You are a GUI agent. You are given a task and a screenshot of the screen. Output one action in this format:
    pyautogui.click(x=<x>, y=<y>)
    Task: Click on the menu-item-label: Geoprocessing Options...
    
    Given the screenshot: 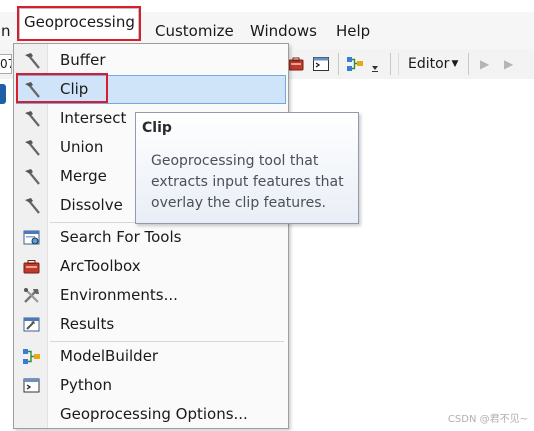 What is the action you would take?
    pyautogui.click(x=154, y=414)
    